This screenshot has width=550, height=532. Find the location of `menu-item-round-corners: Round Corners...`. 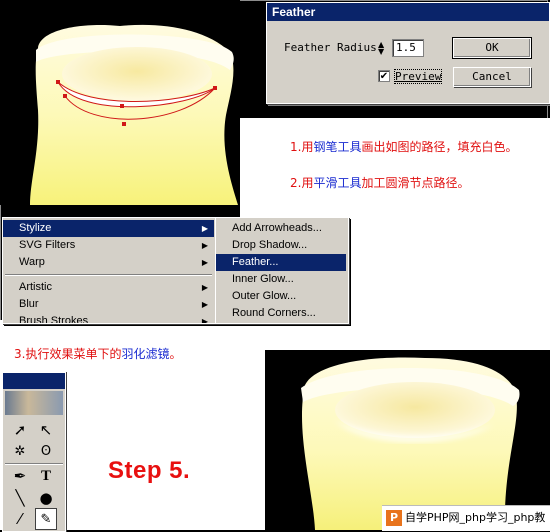

menu-item-round-corners: Round Corners... is located at coordinates (281, 313).